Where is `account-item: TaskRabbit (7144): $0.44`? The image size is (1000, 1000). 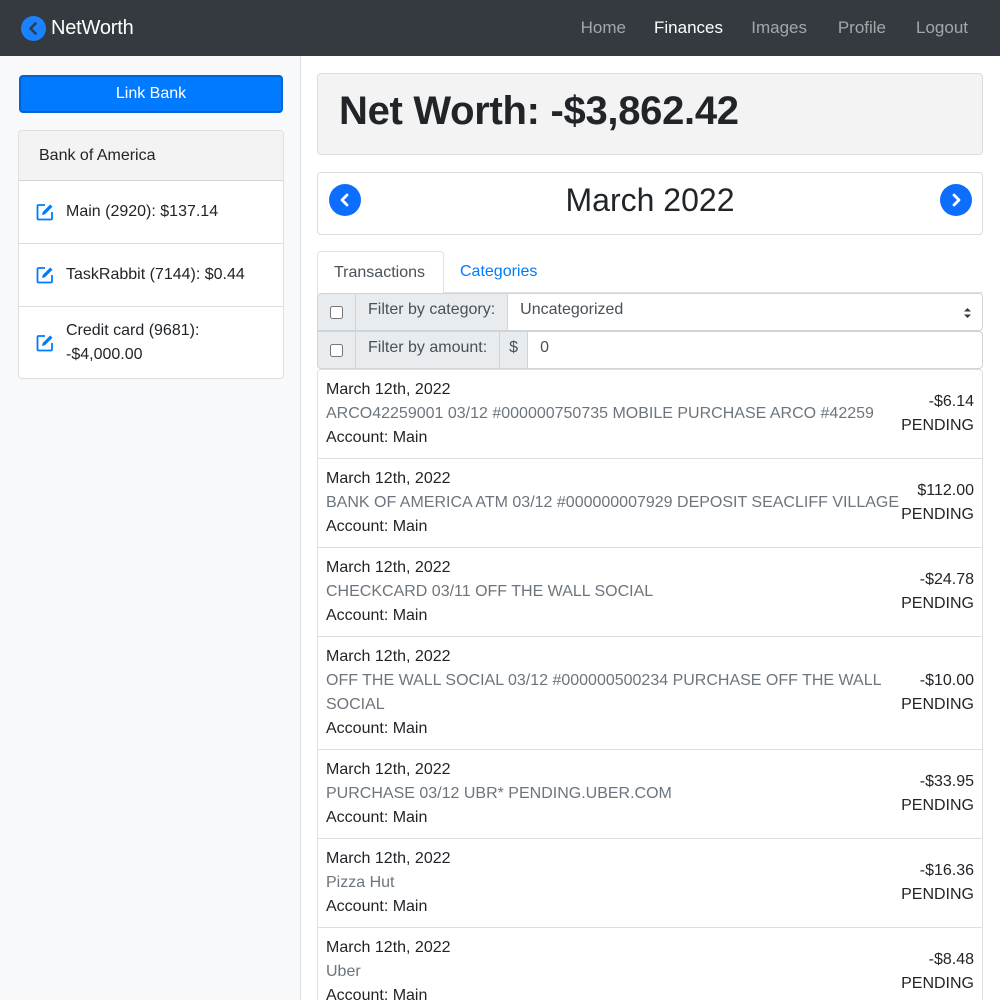 account-item: TaskRabbit (7144): $0.44 is located at coordinates (151, 275).